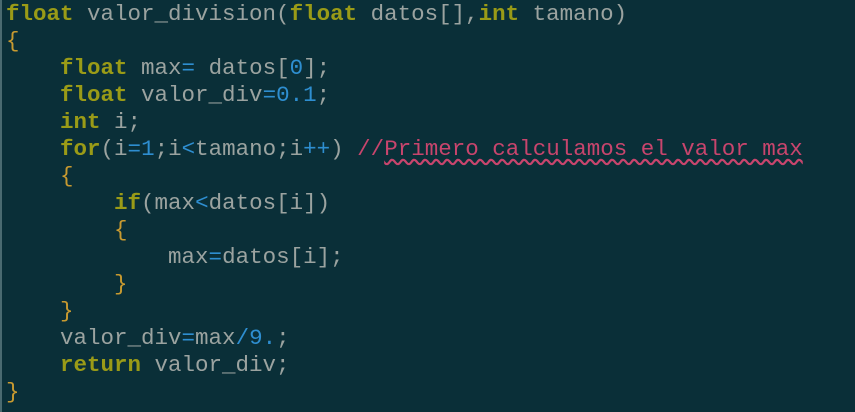 This screenshot has width=855, height=412. Describe the element at coordinates (593, 149) in the screenshot. I see `code-token: Primero calculamos el valor max` at that location.